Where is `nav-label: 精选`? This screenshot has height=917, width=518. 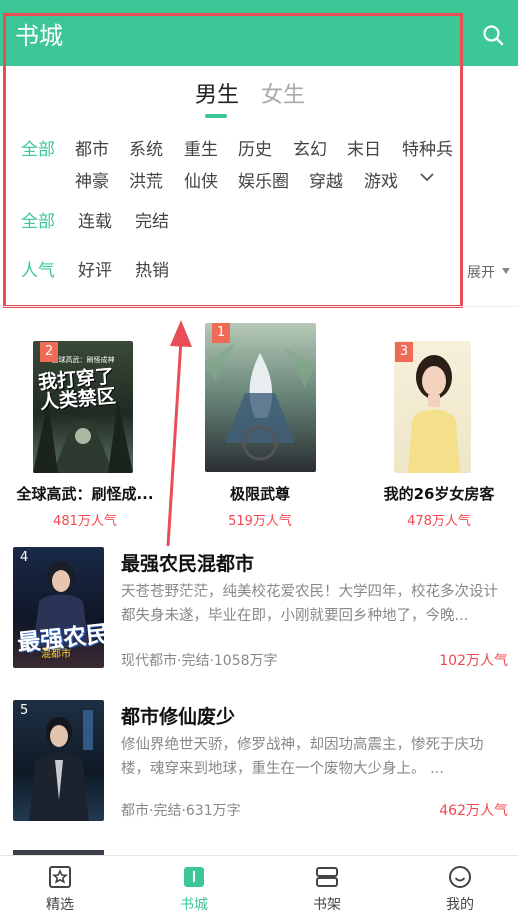 nav-label: 精选 is located at coordinates (60, 905).